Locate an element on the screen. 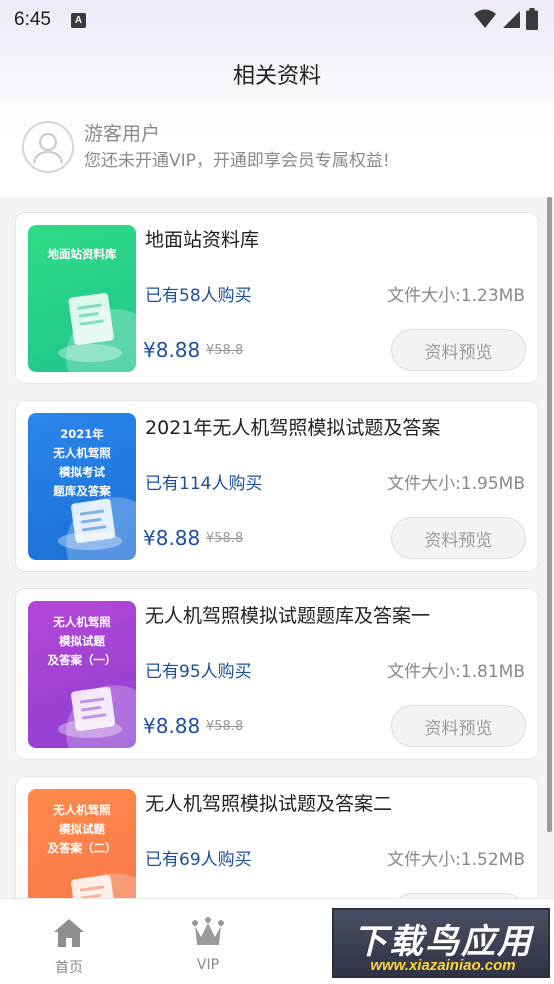 This screenshot has height=984, width=554. crown-icon is located at coordinates (208, 931).